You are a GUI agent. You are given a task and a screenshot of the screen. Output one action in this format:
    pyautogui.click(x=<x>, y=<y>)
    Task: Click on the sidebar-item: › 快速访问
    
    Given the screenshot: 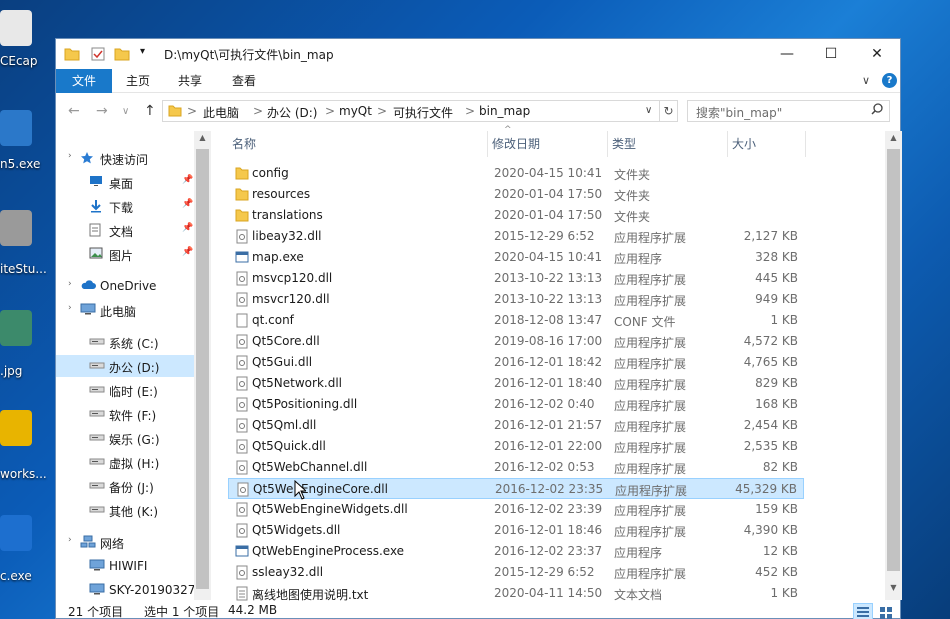 What is the action you would take?
    pyautogui.click(x=133, y=158)
    